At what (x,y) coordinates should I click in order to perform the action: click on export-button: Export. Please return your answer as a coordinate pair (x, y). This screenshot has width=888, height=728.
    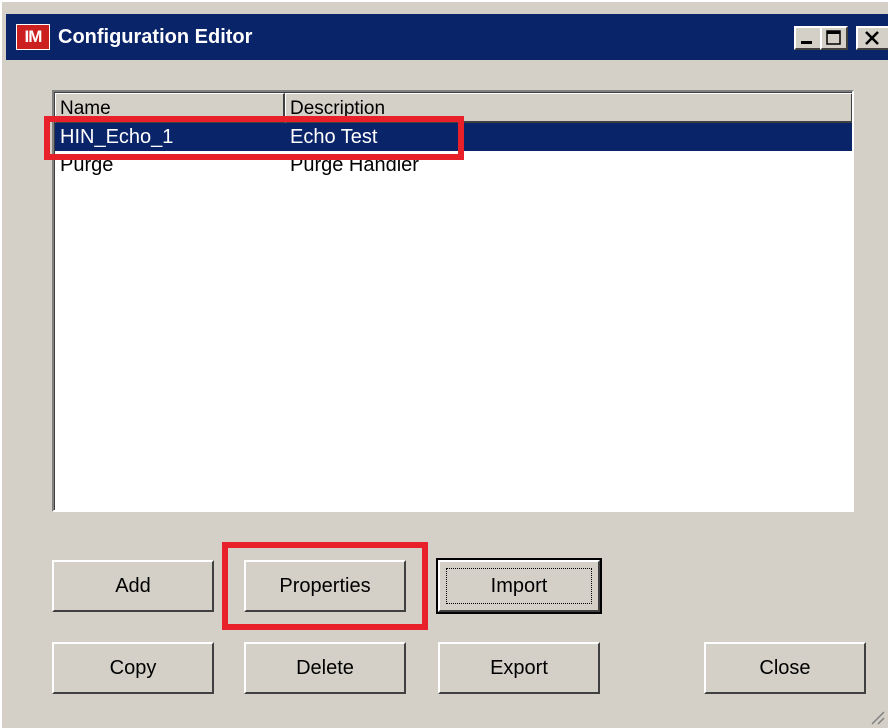
    Looking at the image, I should click on (519, 668).